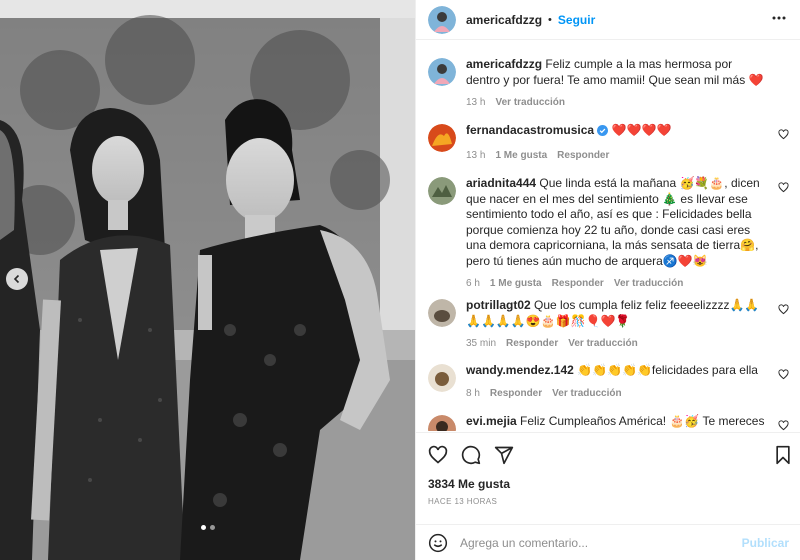 This screenshot has width=800, height=560. What do you see at coordinates (471, 455) in the screenshot?
I see `comment-icon` at bounding box center [471, 455].